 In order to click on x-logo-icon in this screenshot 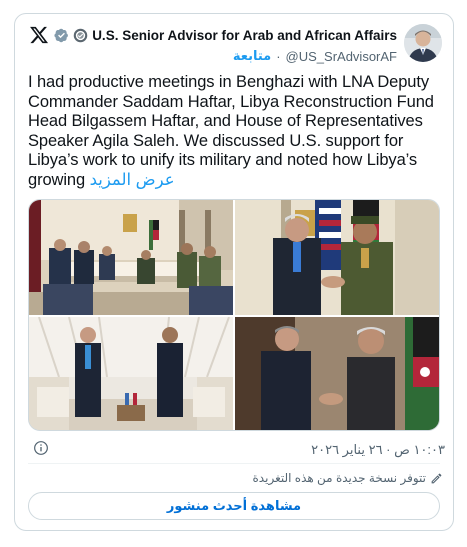, I will do `click(39, 35)`.